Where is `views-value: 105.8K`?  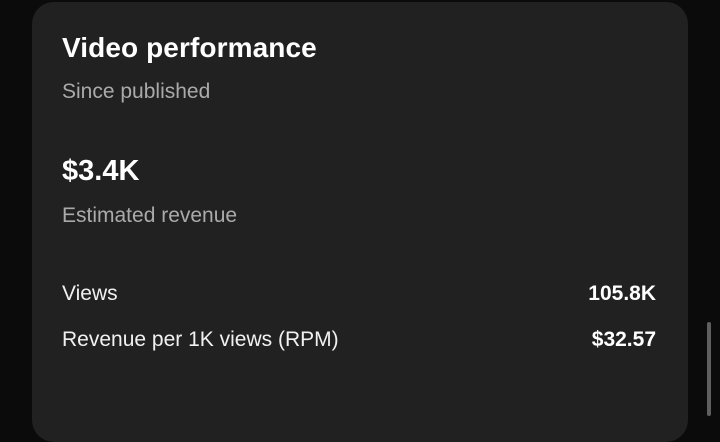
views-value: 105.8K is located at coordinates (622, 293).